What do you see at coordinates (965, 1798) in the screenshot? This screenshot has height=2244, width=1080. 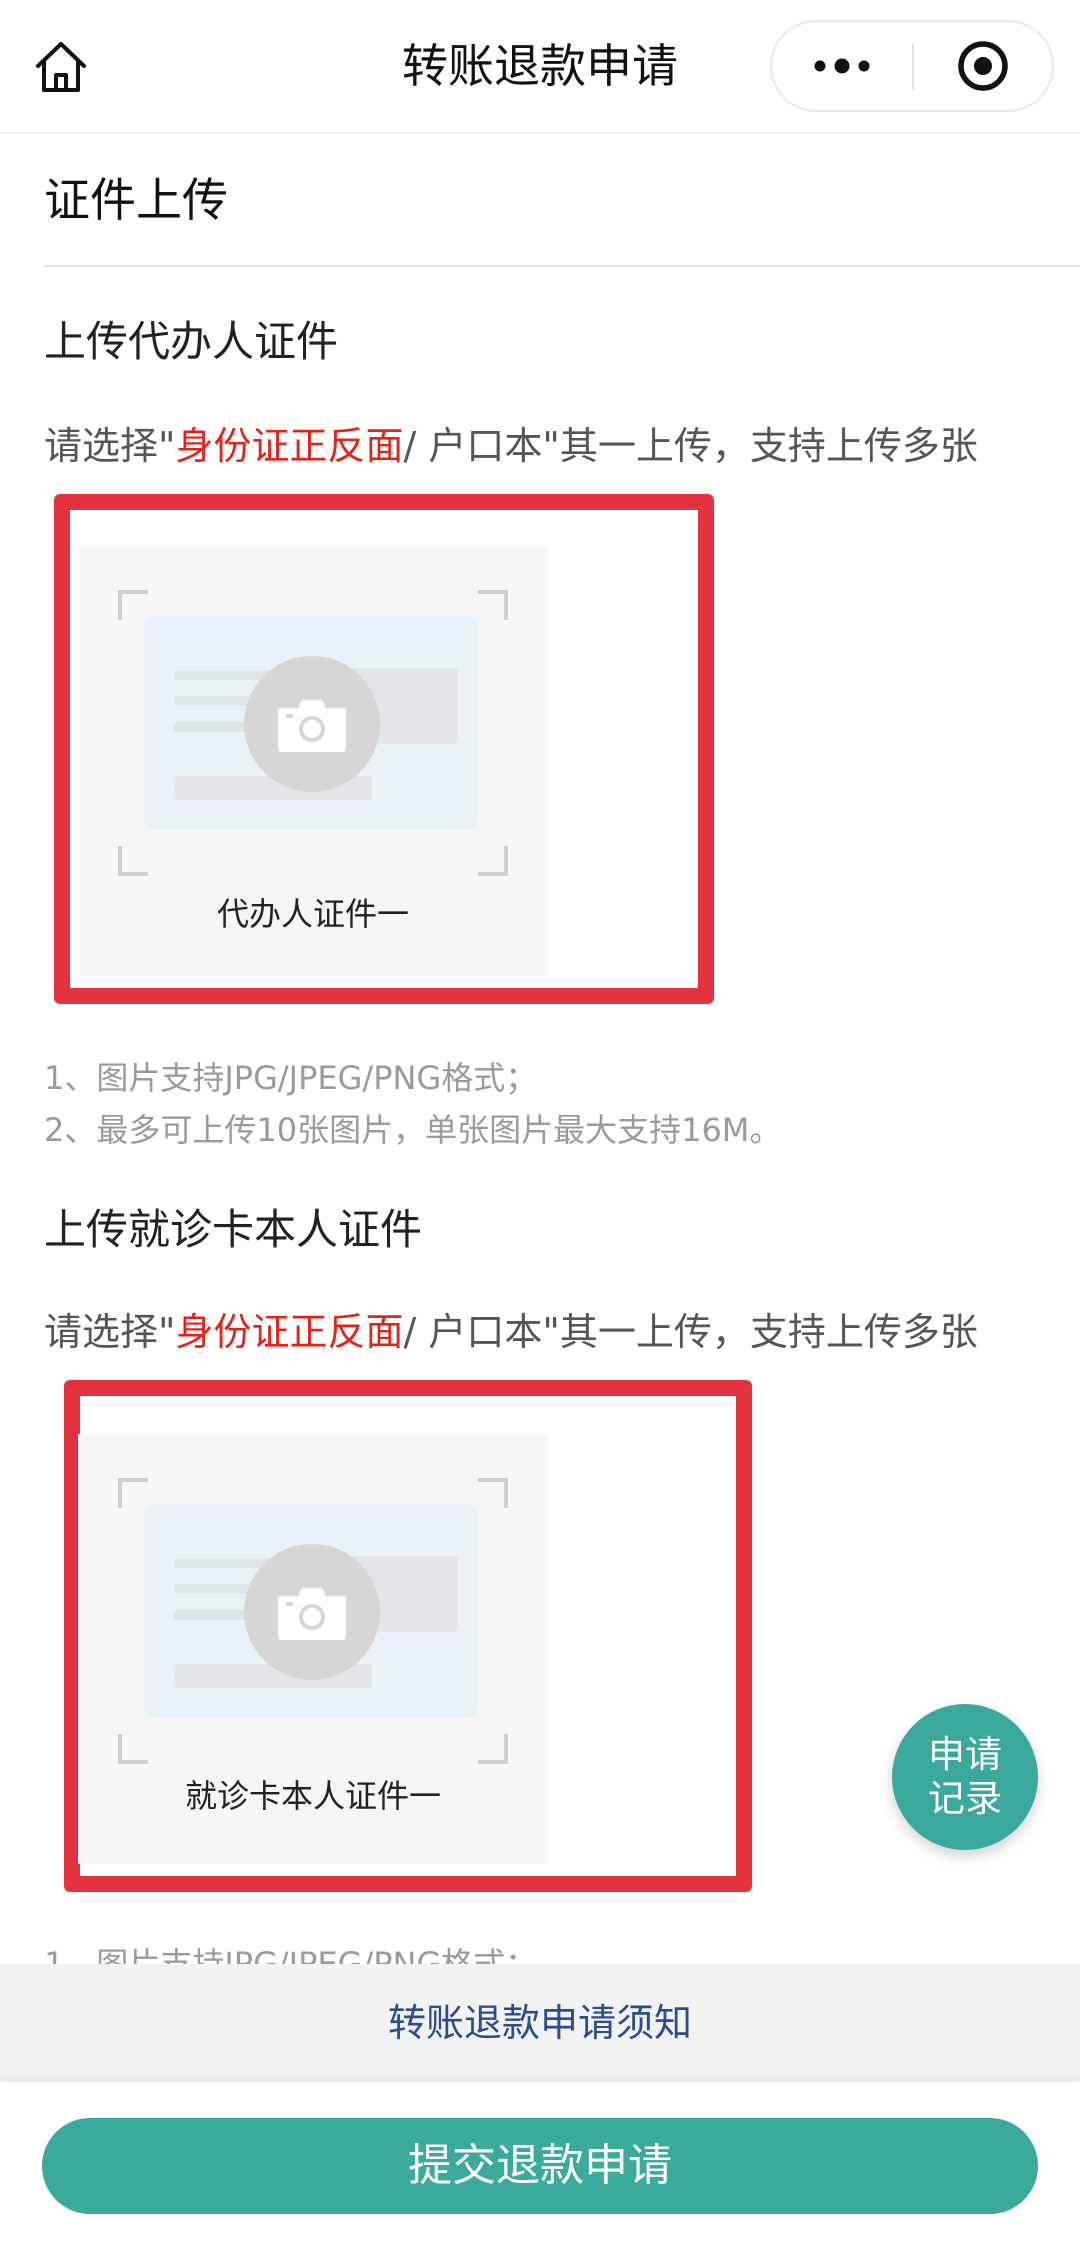 I see `fab-label-line2: 记录` at bounding box center [965, 1798].